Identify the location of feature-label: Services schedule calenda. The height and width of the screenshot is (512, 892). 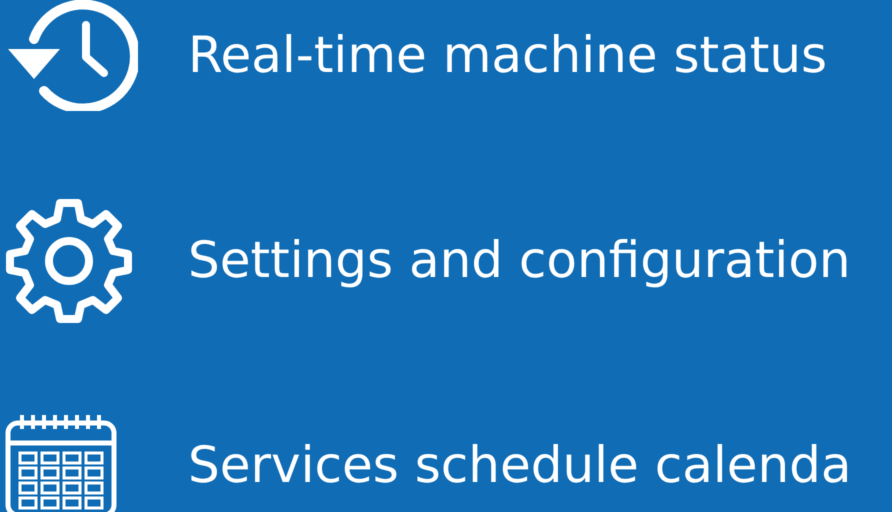
(520, 465).